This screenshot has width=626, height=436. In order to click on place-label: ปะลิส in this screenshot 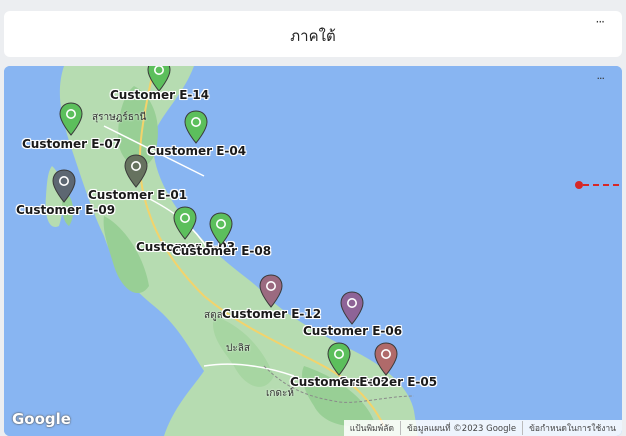, I will do `click(238, 348)`.